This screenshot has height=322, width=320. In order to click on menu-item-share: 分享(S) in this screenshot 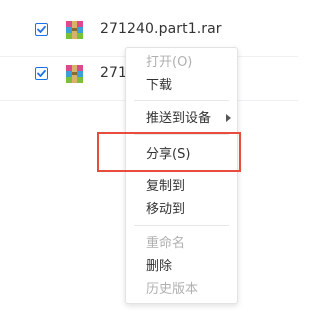, I will do `click(168, 155)`.